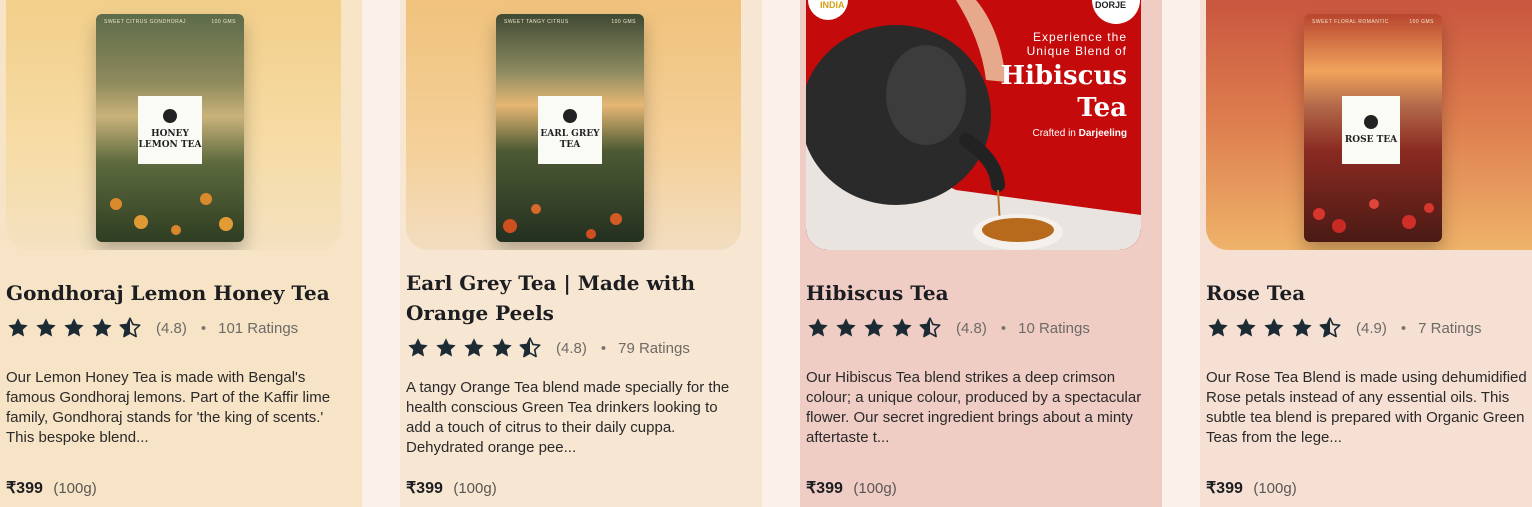 The height and width of the screenshot is (507, 1532). What do you see at coordinates (654, 348) in the screenshot?
I see `ratings-count: 79 Ratings` at bounding box center [654, 348].